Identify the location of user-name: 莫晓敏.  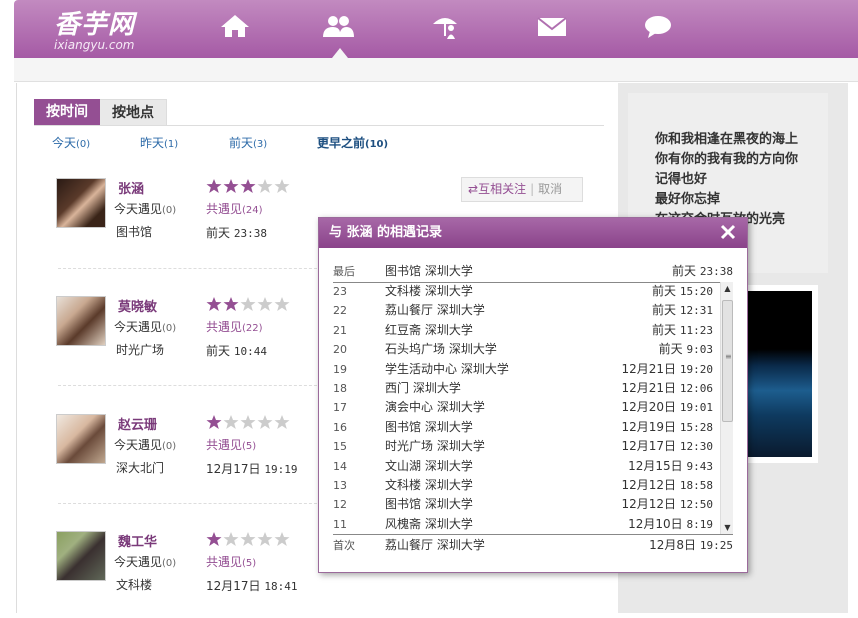
(137, 305).